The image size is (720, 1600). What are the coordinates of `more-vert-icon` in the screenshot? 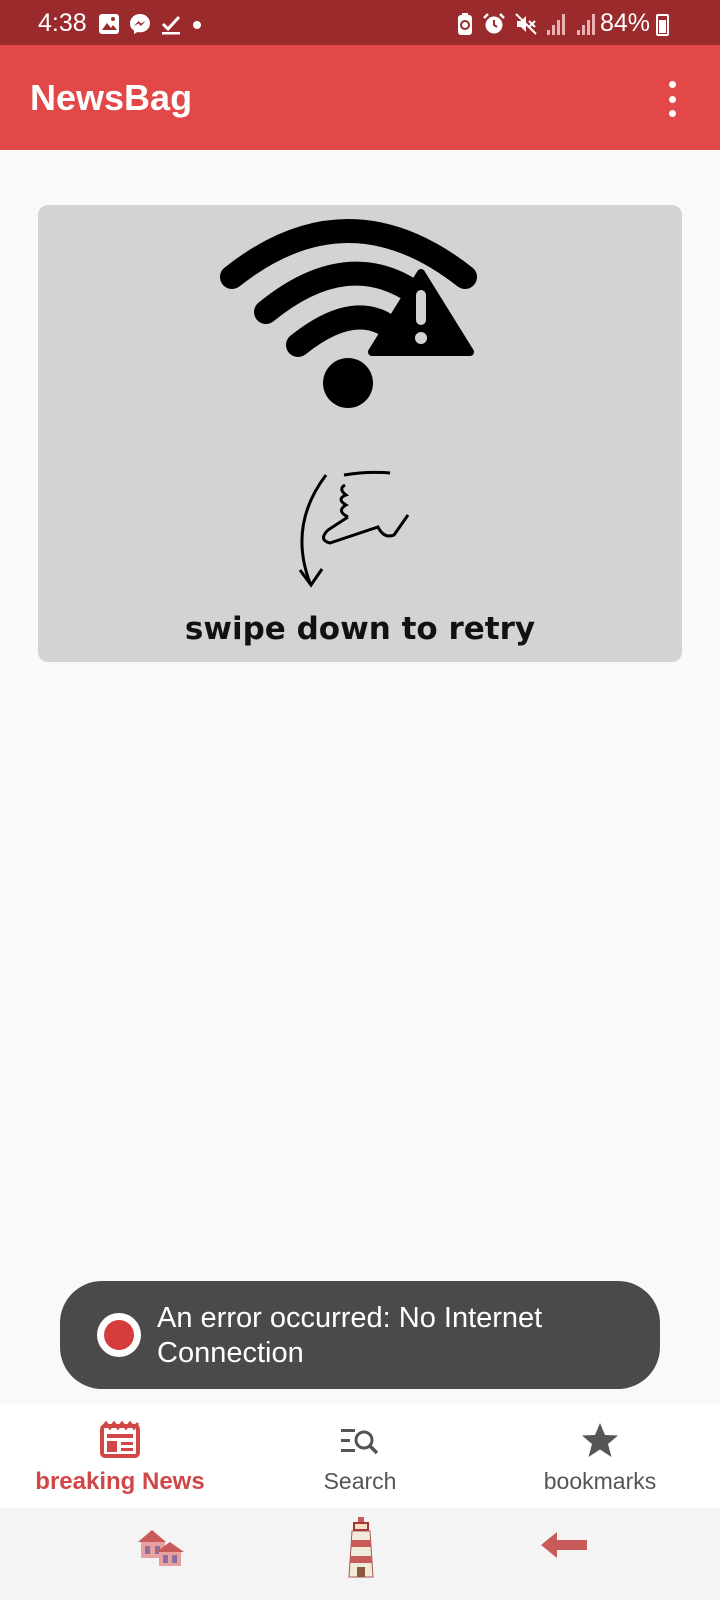 It's located at (672, 99).